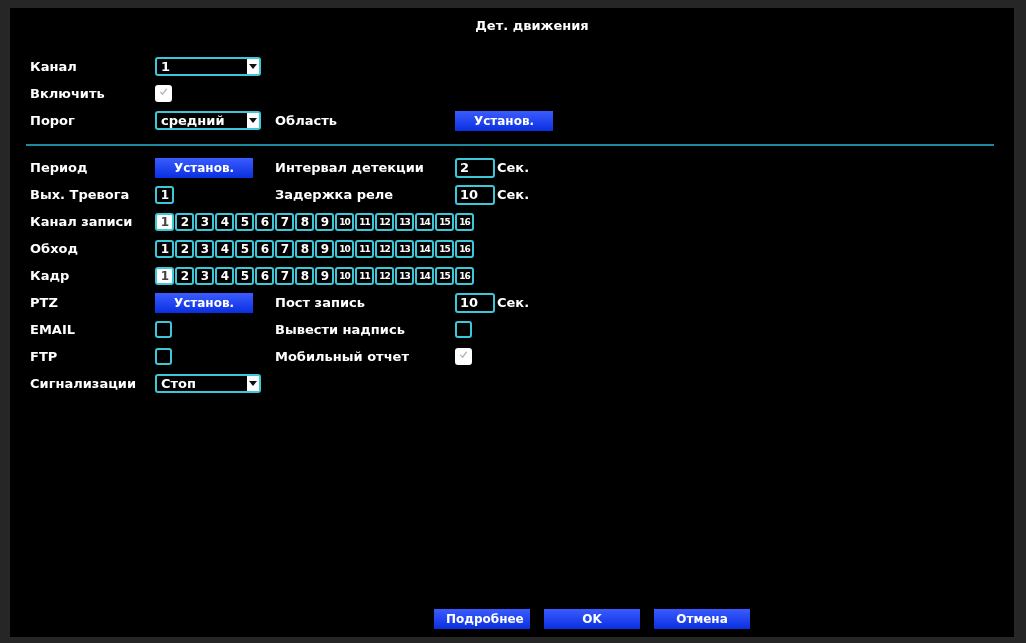 The image size is (1026, 643). Describe the element at coordinates (306, 120) in the screenshot. I see `field-label: Область` at that location.